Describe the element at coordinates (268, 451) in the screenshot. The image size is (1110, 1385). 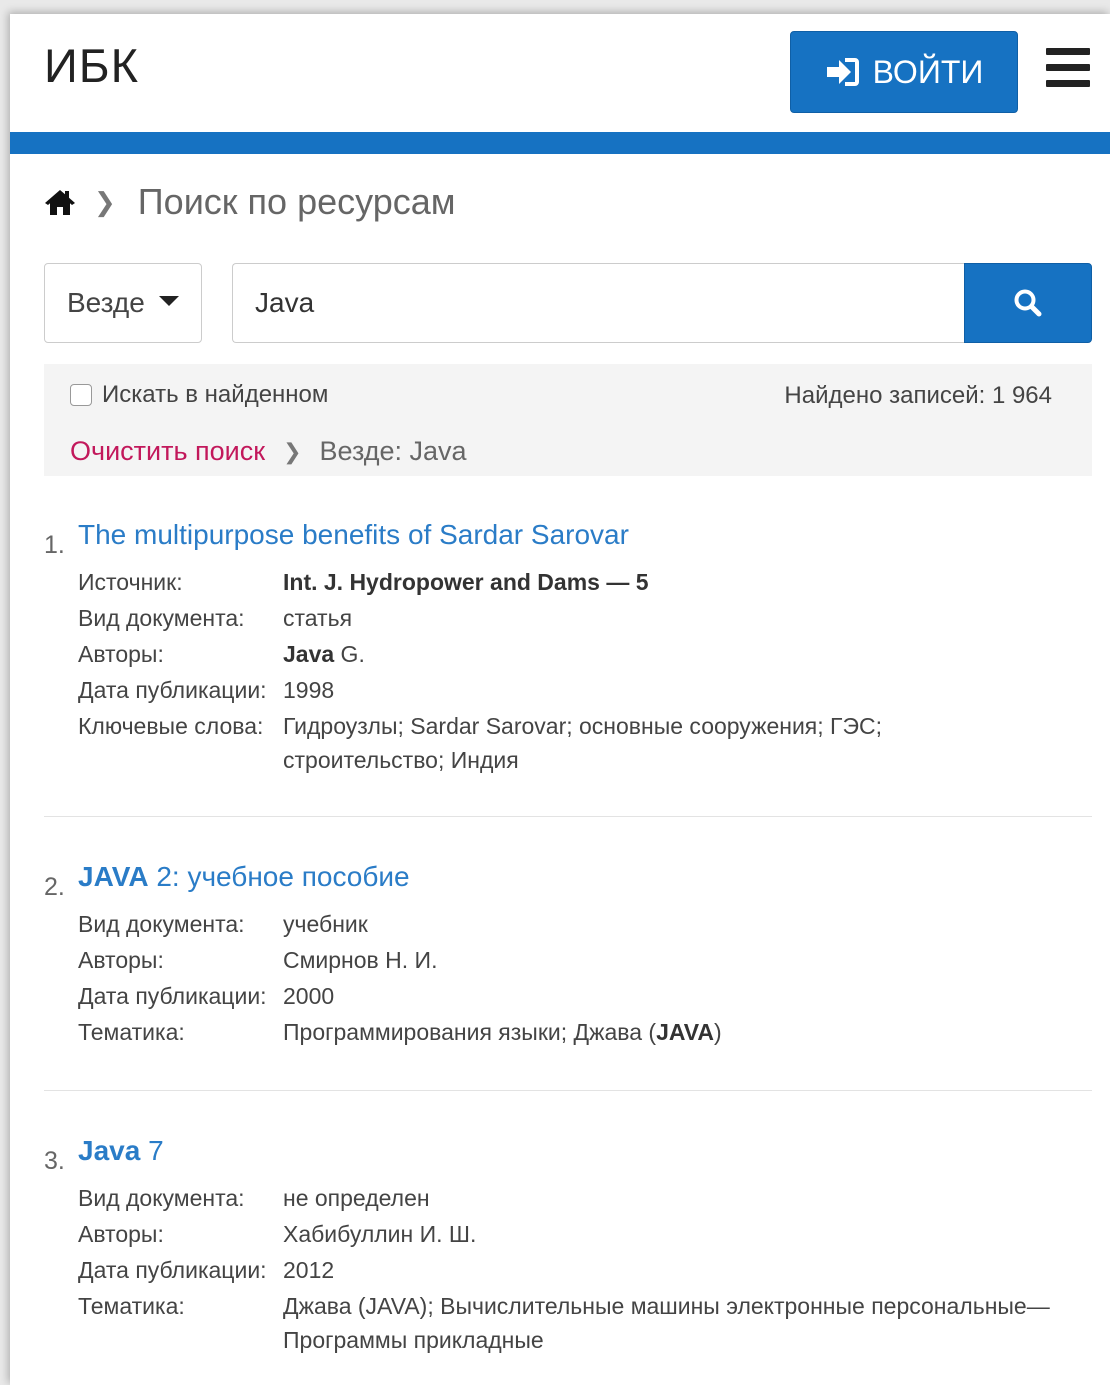
I see `active-filters: Очистить поиск ❯ Везде: Java` at that location.